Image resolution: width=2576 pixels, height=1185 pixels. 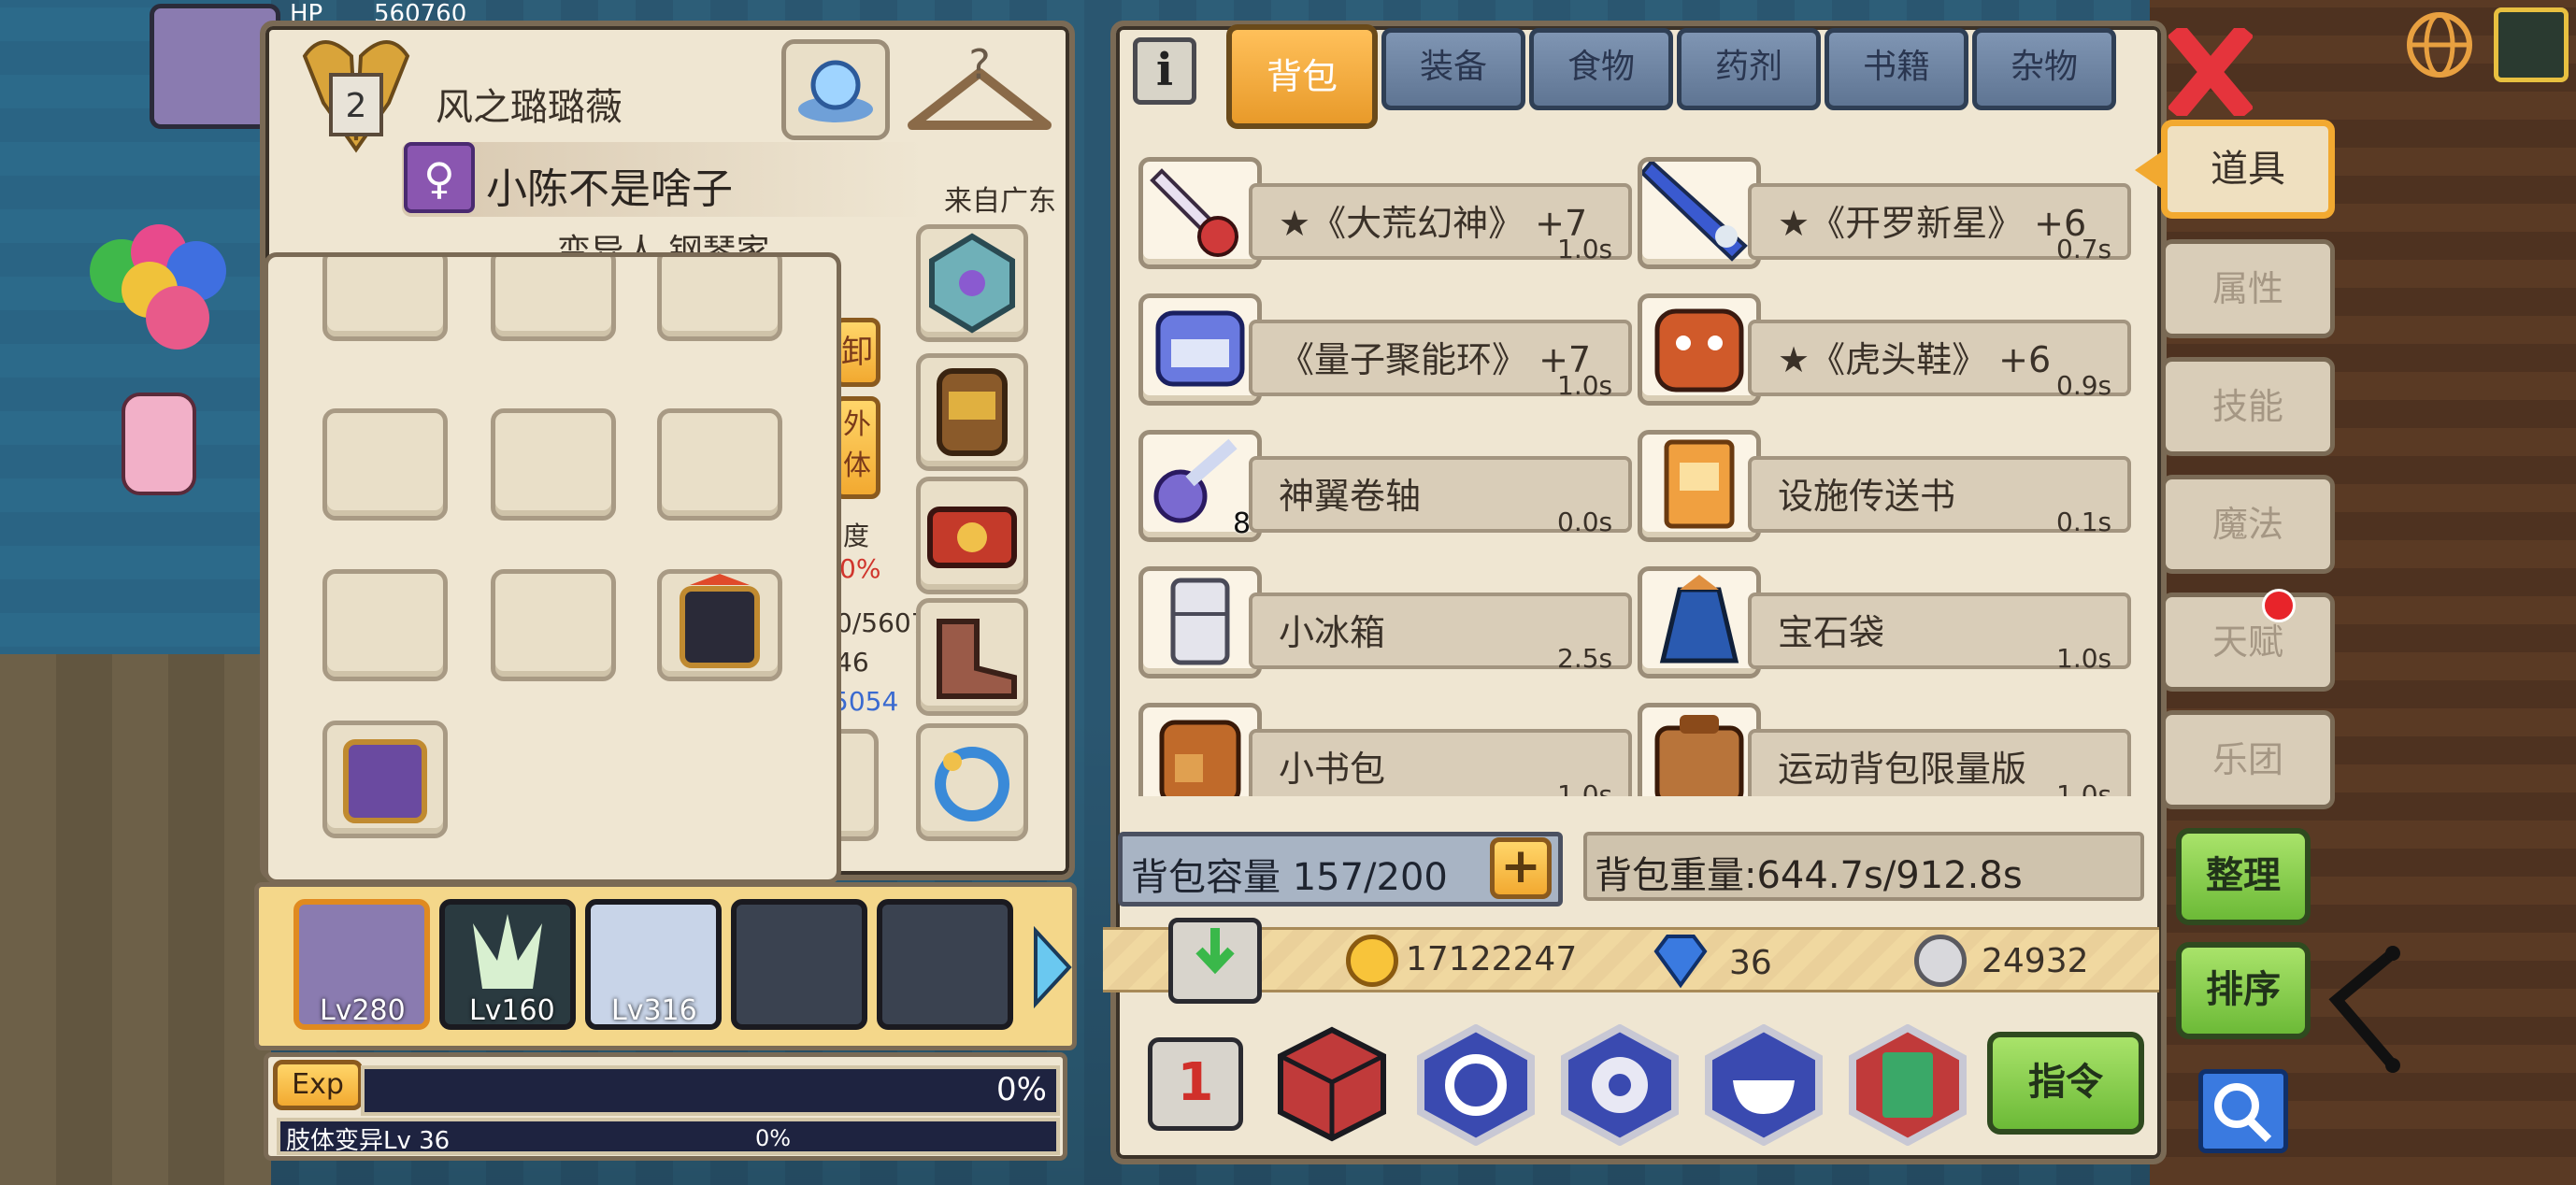 I want to click on tab-books-label: 书籍, so click(x=1896, y=67).